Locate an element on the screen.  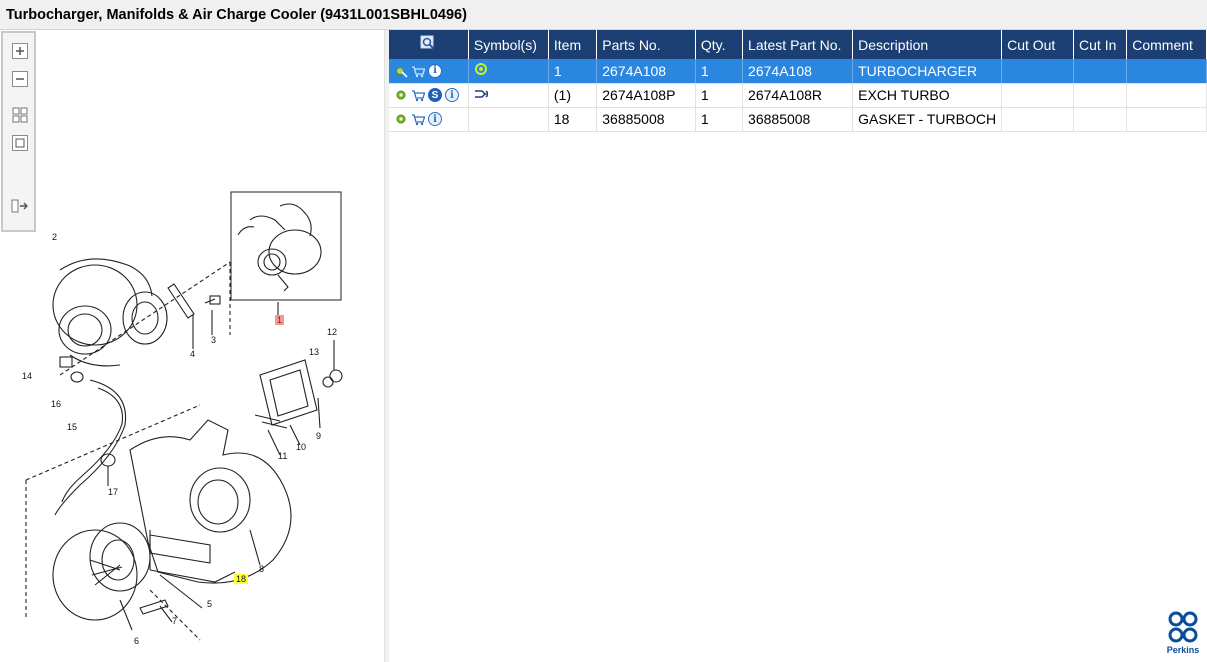
description-cell: TURBOCHARGER is located at coordinates (927, 71).